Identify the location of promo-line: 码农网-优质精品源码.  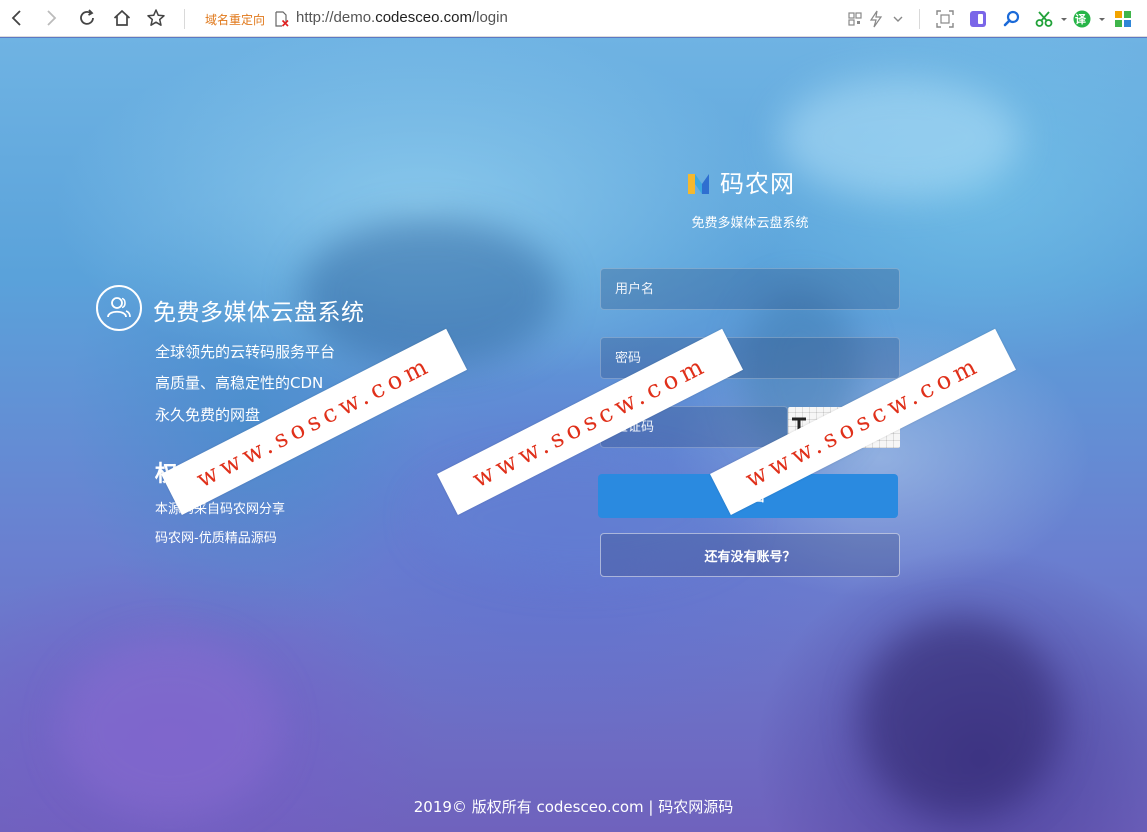
(216, 538).